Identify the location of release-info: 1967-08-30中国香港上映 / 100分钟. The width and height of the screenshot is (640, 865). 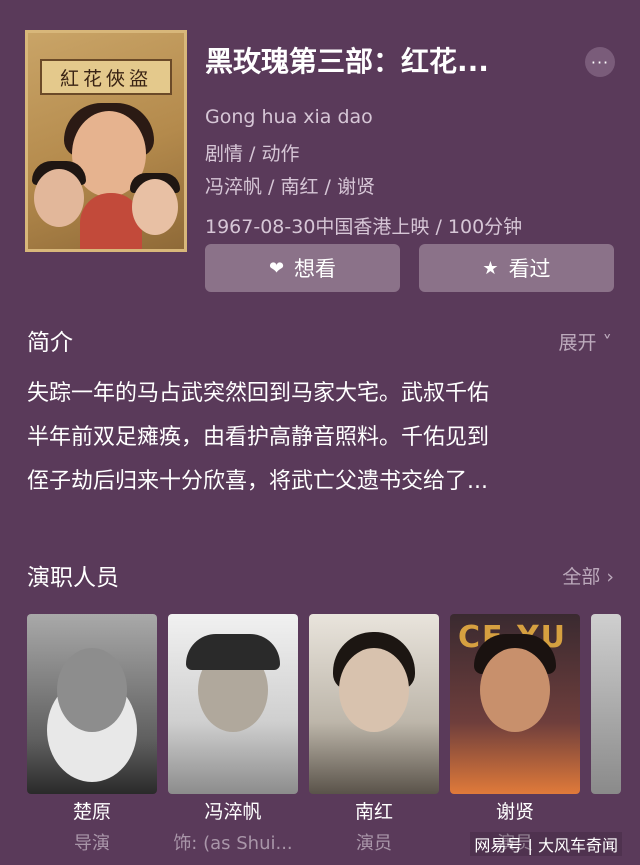
(364, 227).